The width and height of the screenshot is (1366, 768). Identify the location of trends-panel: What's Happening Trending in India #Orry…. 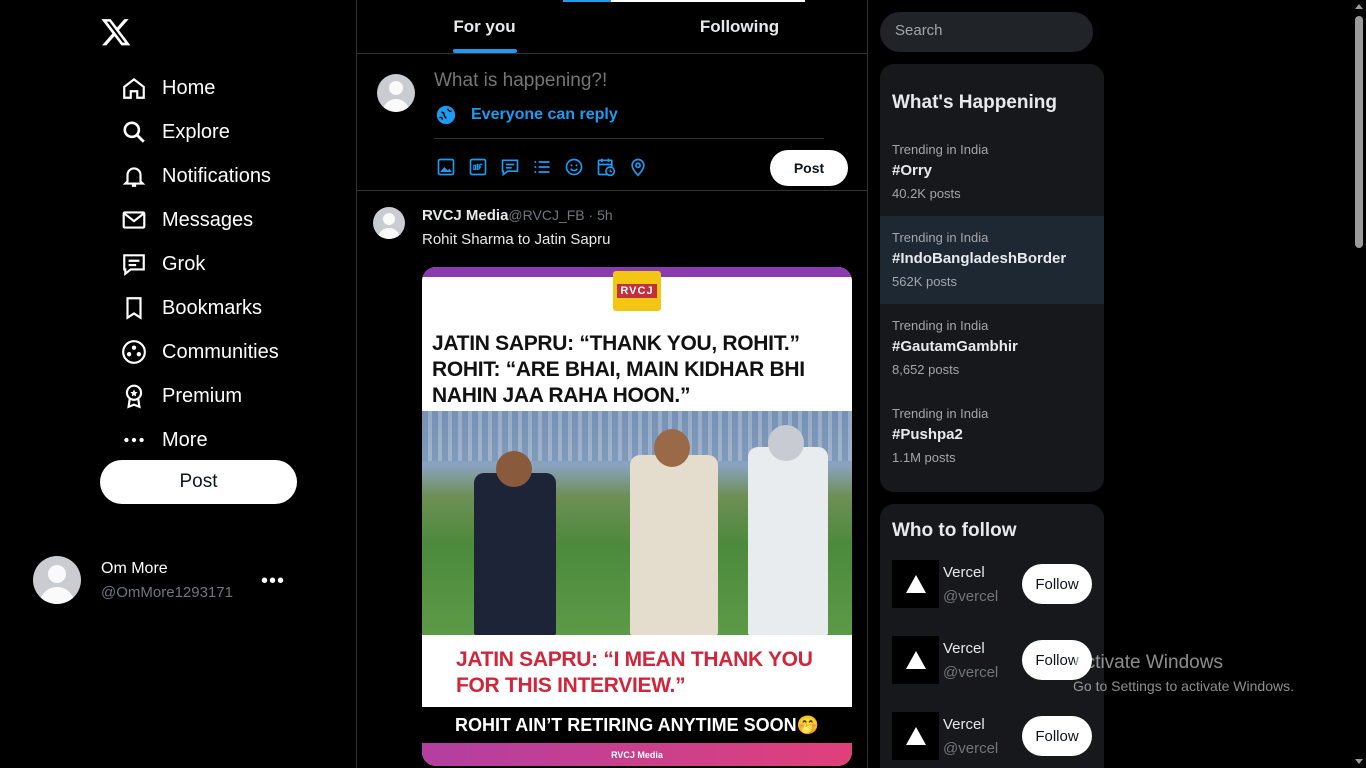
(992, 278).